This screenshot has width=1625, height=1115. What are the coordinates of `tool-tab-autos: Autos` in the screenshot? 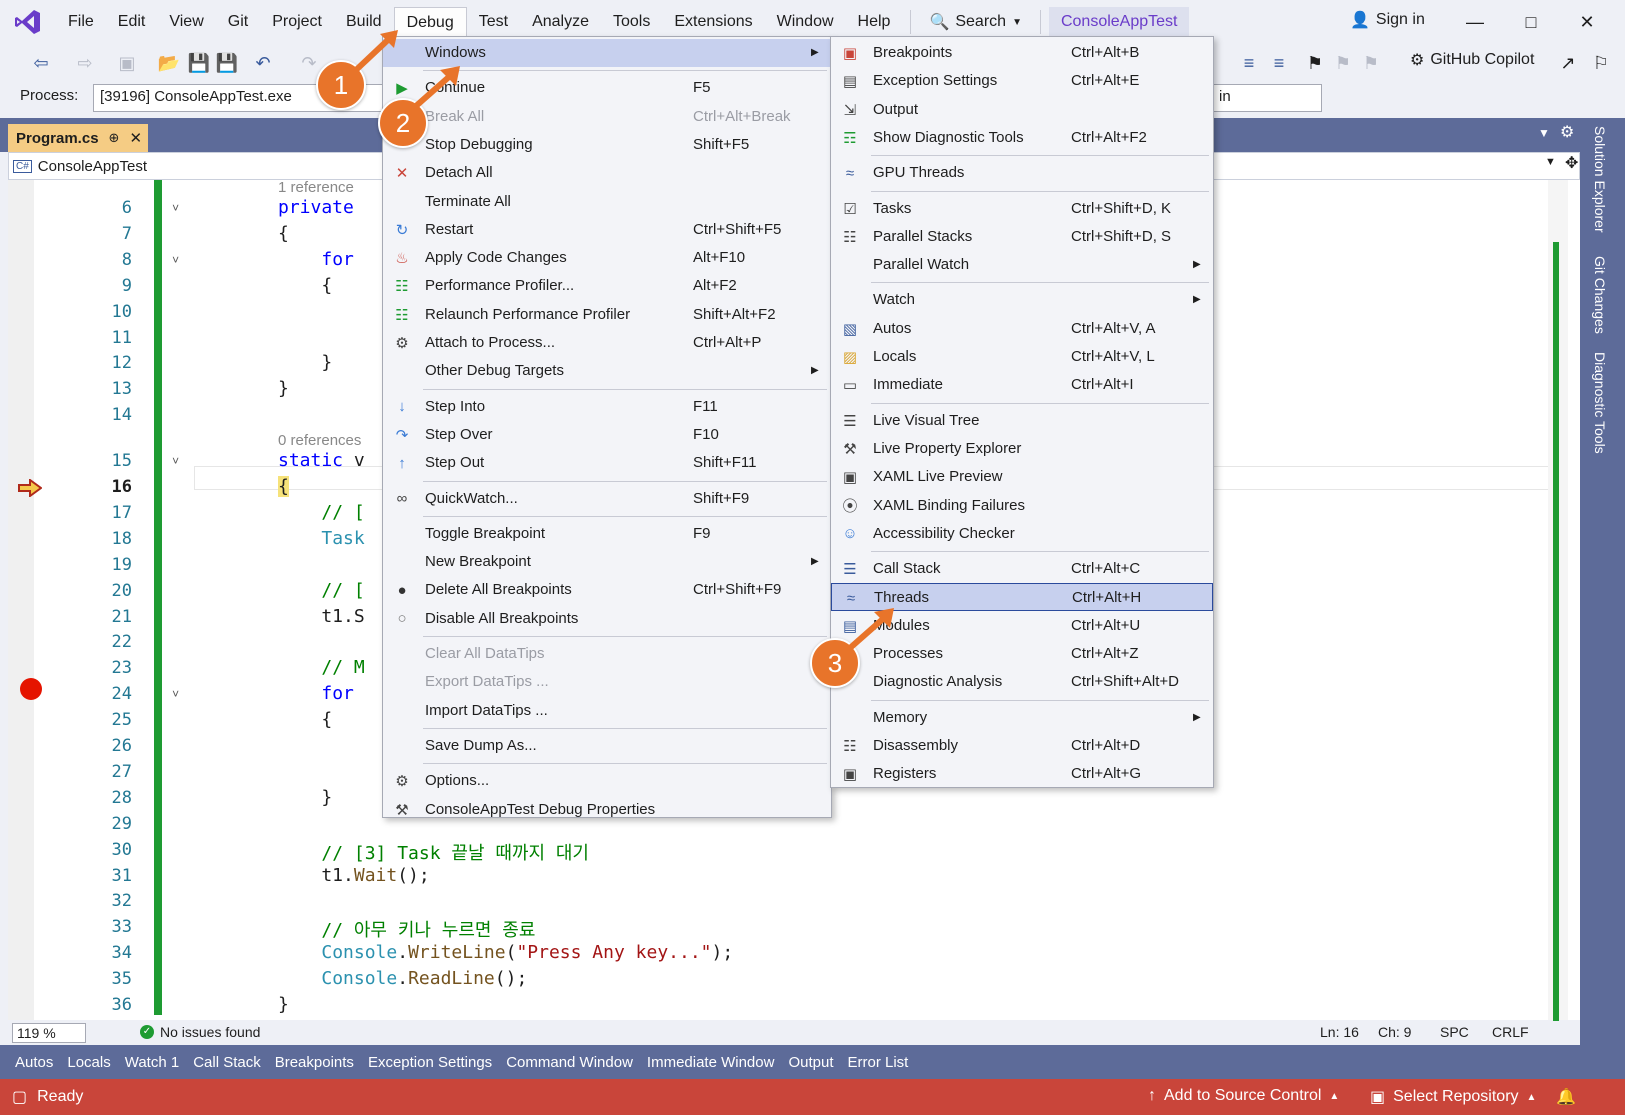 It's located at (34, 1062).